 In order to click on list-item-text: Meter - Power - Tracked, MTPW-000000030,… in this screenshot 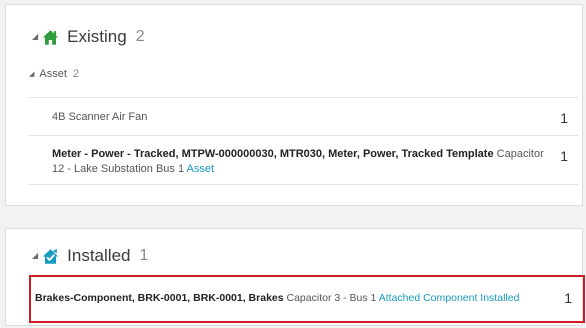, I will do `click(299, 162)`.